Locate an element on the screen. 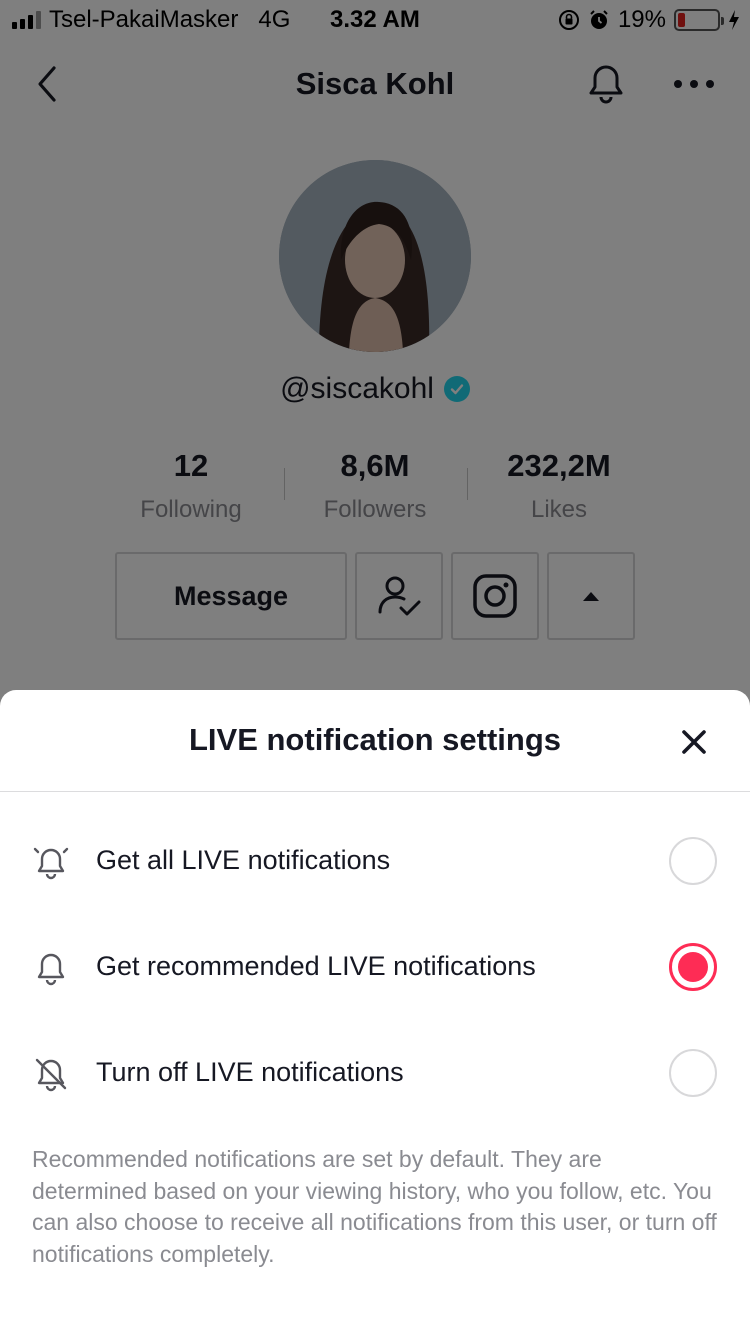 The image size is (750, 1334). option-turn-off-live: Turn off LIVE notifications is located at coordinates (375, 1073).